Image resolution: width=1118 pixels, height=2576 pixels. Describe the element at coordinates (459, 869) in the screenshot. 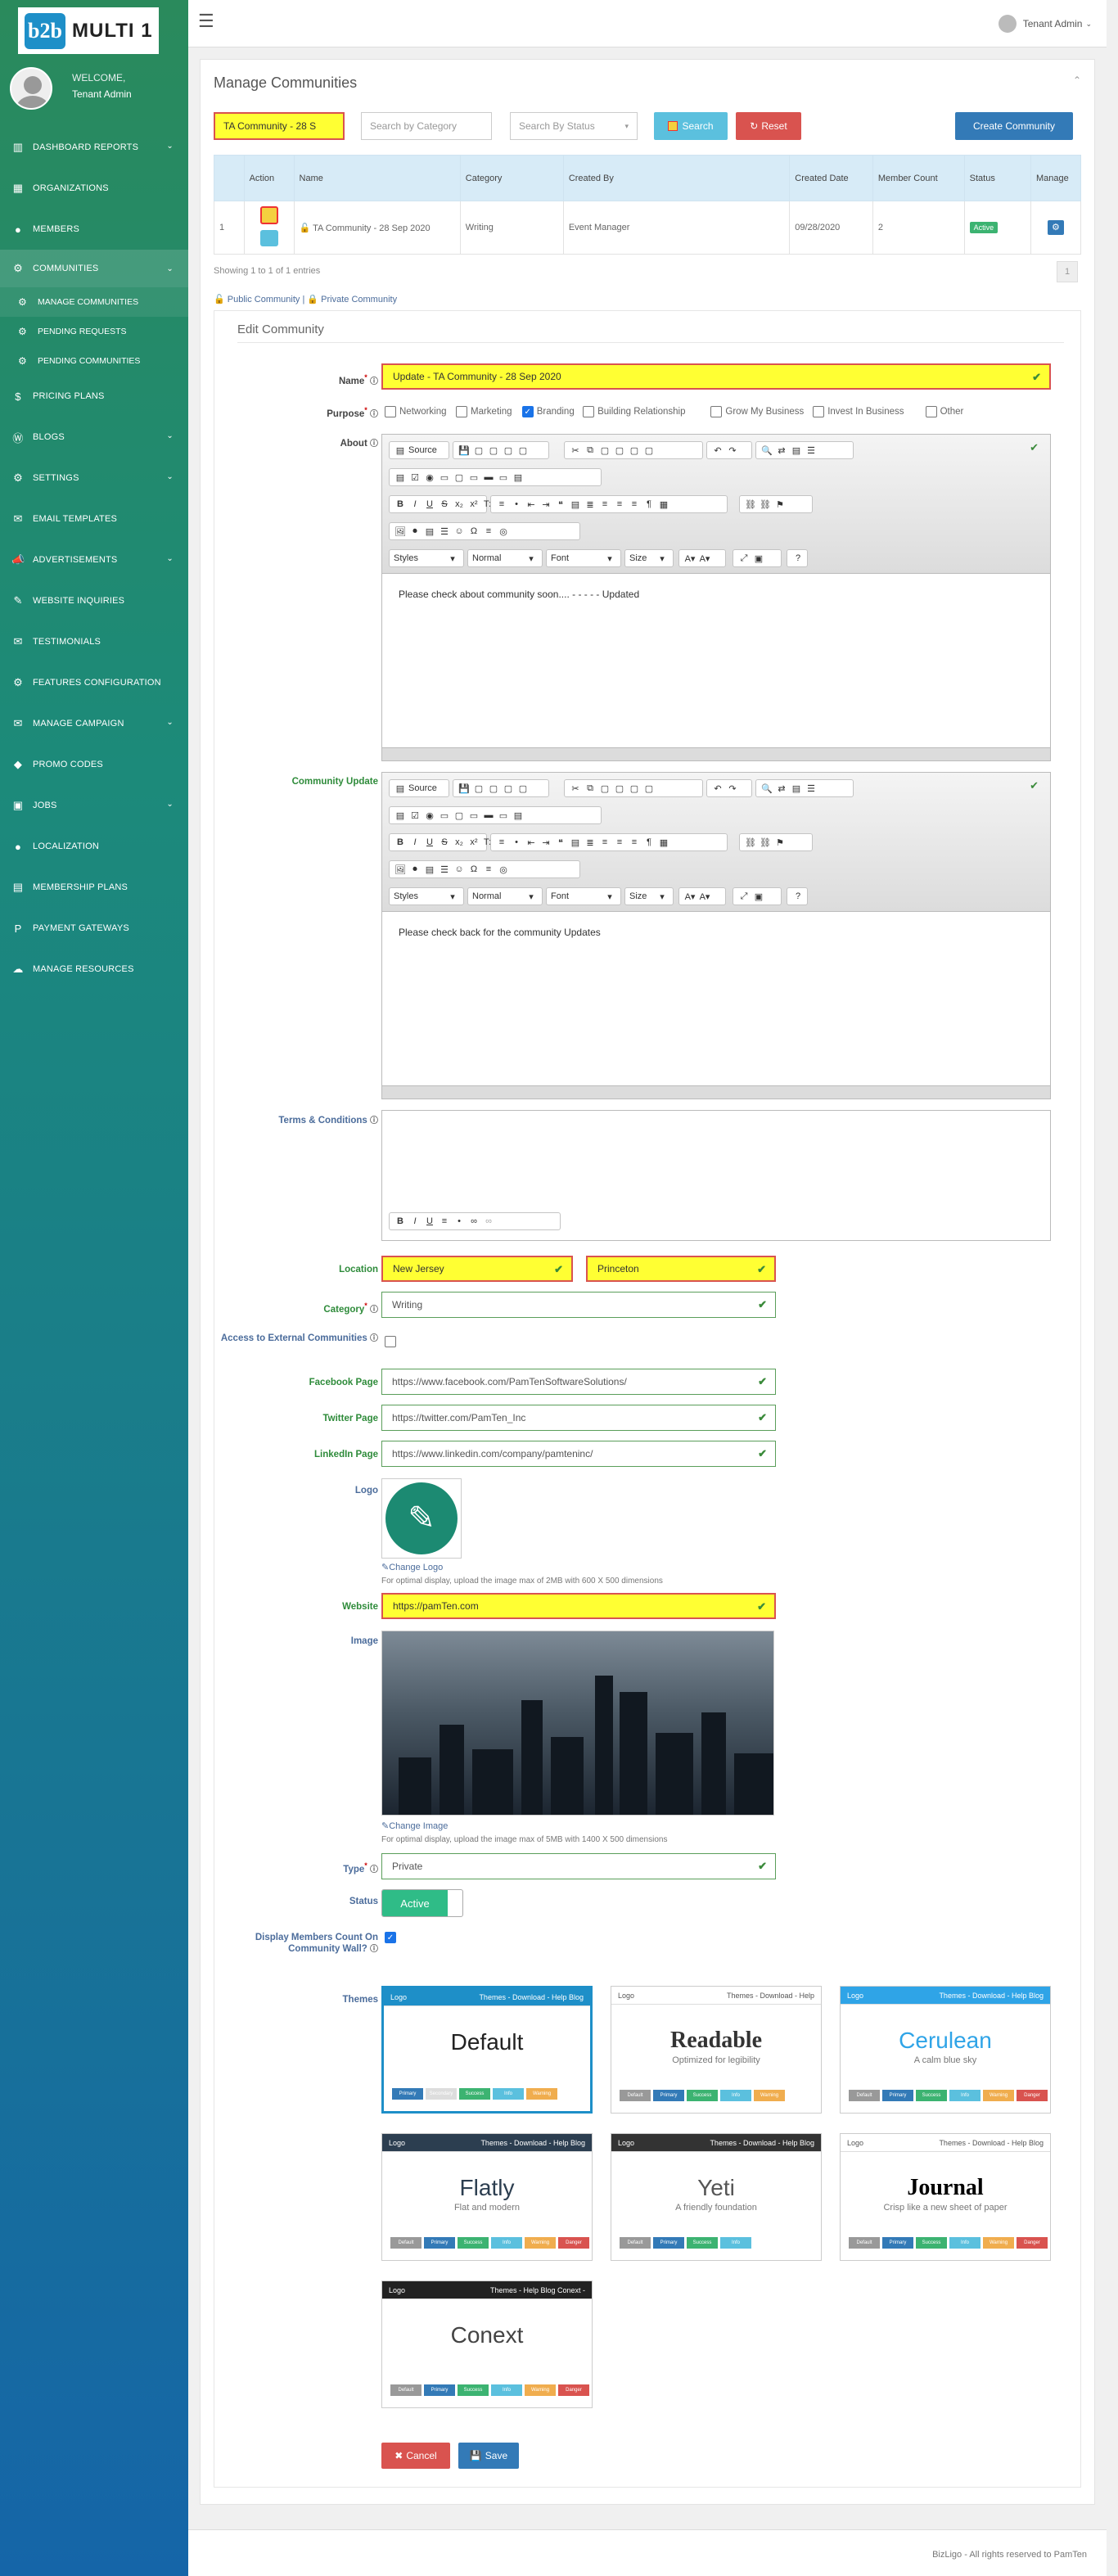

I see `toolbar-button-icon: ☺` at that location.